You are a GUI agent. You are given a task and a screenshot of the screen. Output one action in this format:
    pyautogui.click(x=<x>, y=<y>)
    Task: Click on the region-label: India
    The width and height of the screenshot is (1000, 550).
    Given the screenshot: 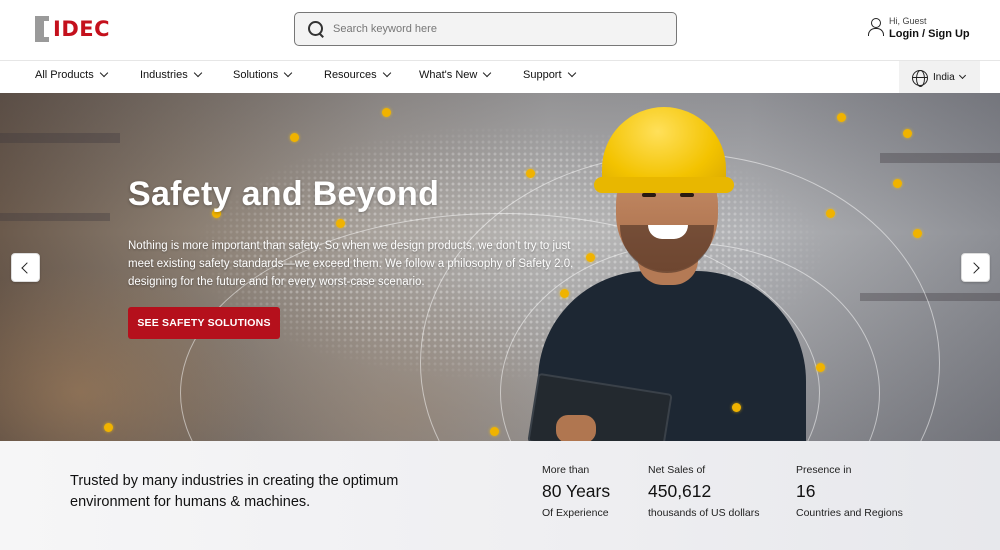 What is the action you would take?
    pyautogui.click(x=944, y=77)
    